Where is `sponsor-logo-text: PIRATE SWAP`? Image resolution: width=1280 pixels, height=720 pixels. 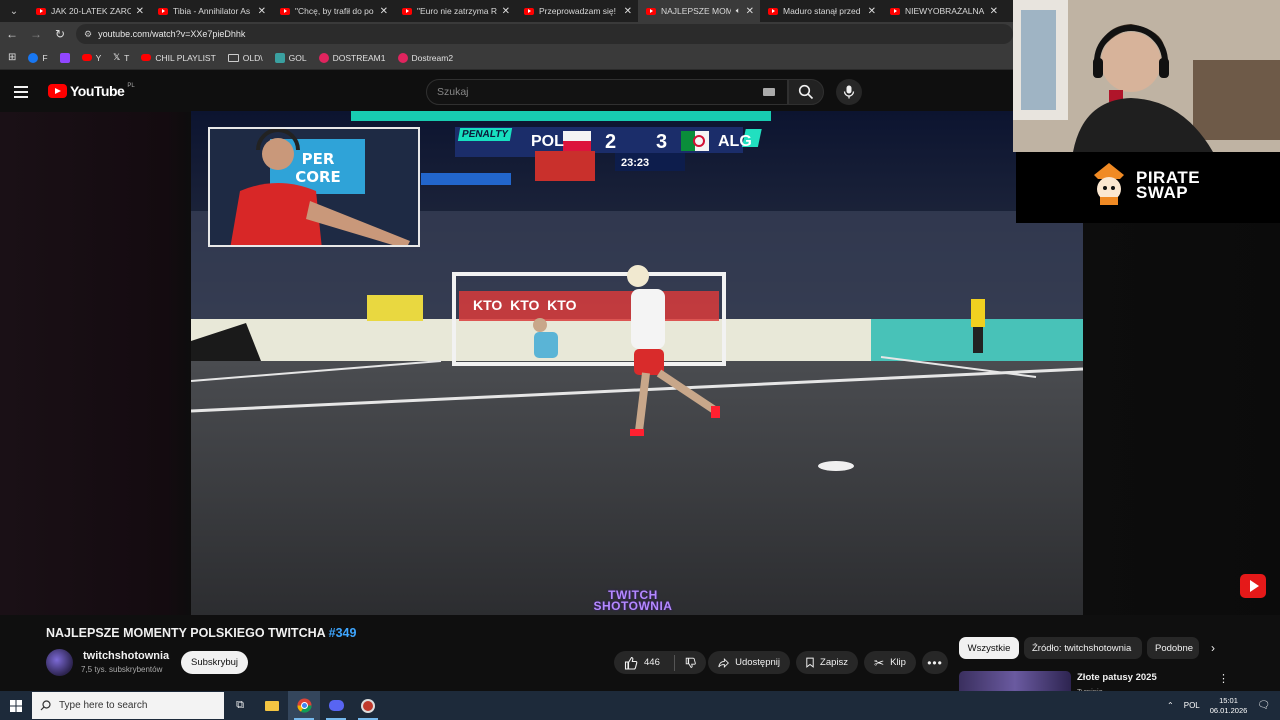
sponsor-logo-text: PIRATE SWAP is located at coordinates (1168, 185).